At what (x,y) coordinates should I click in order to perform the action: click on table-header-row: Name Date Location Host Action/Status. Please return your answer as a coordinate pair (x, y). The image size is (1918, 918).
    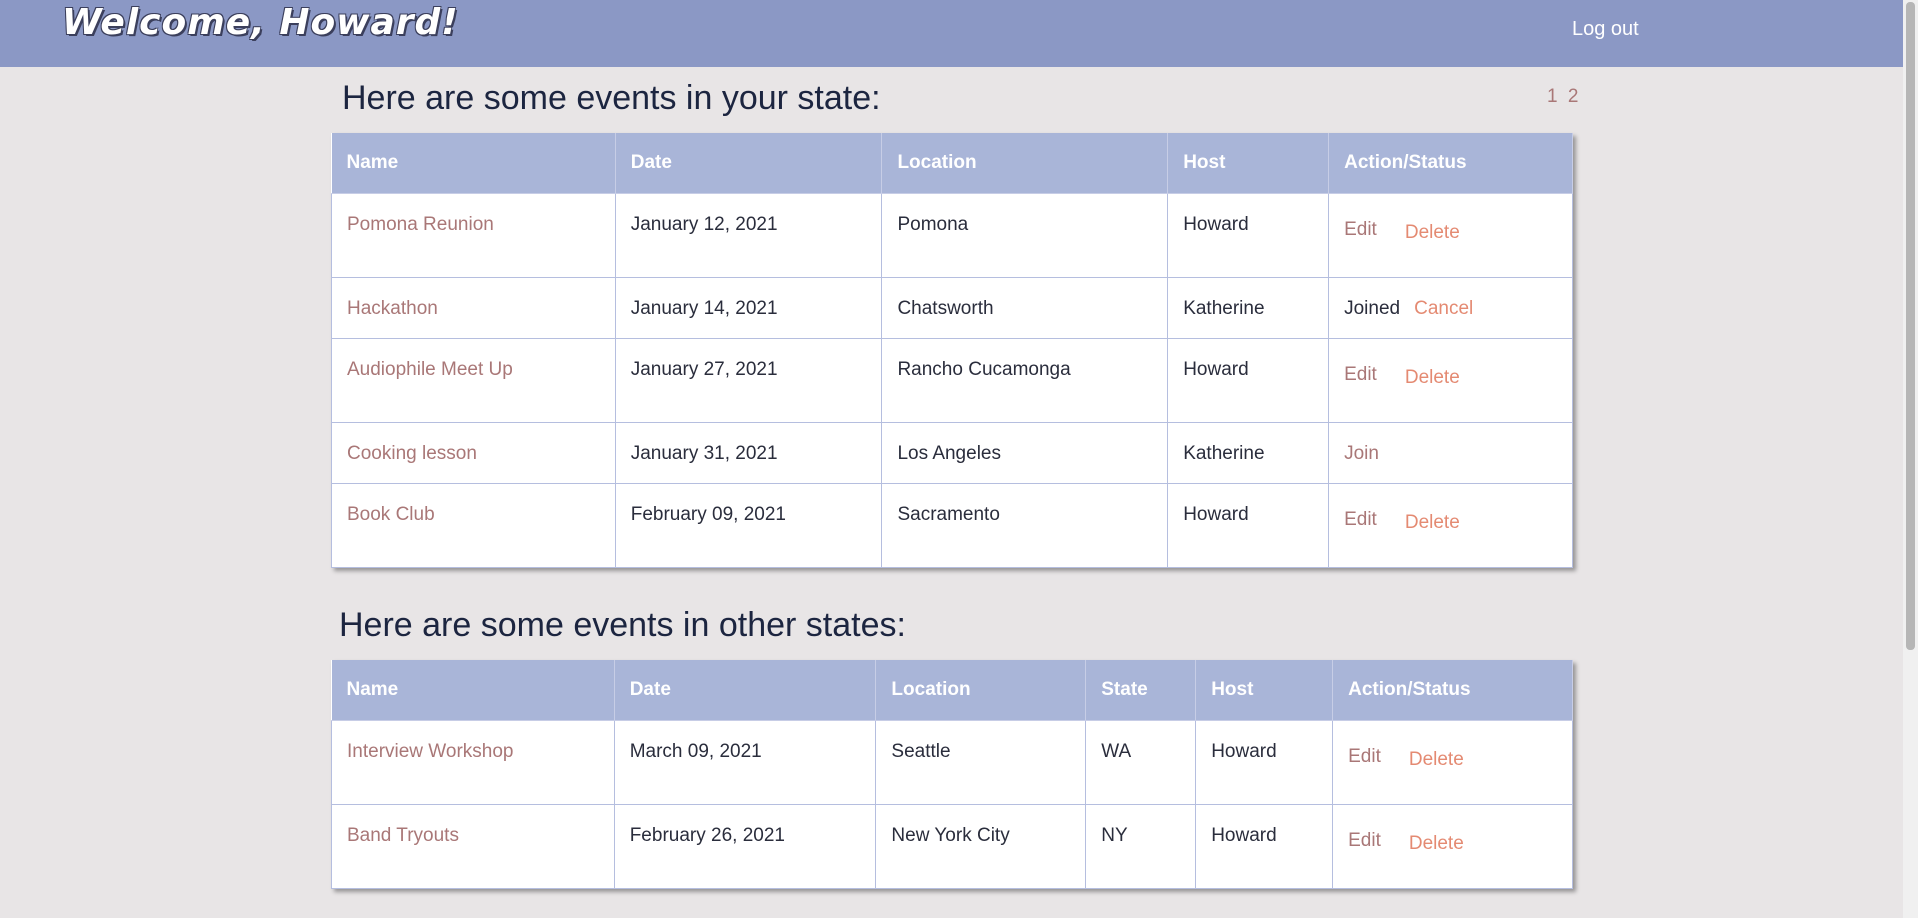
    Looking at the image, I should click on (952, 163).